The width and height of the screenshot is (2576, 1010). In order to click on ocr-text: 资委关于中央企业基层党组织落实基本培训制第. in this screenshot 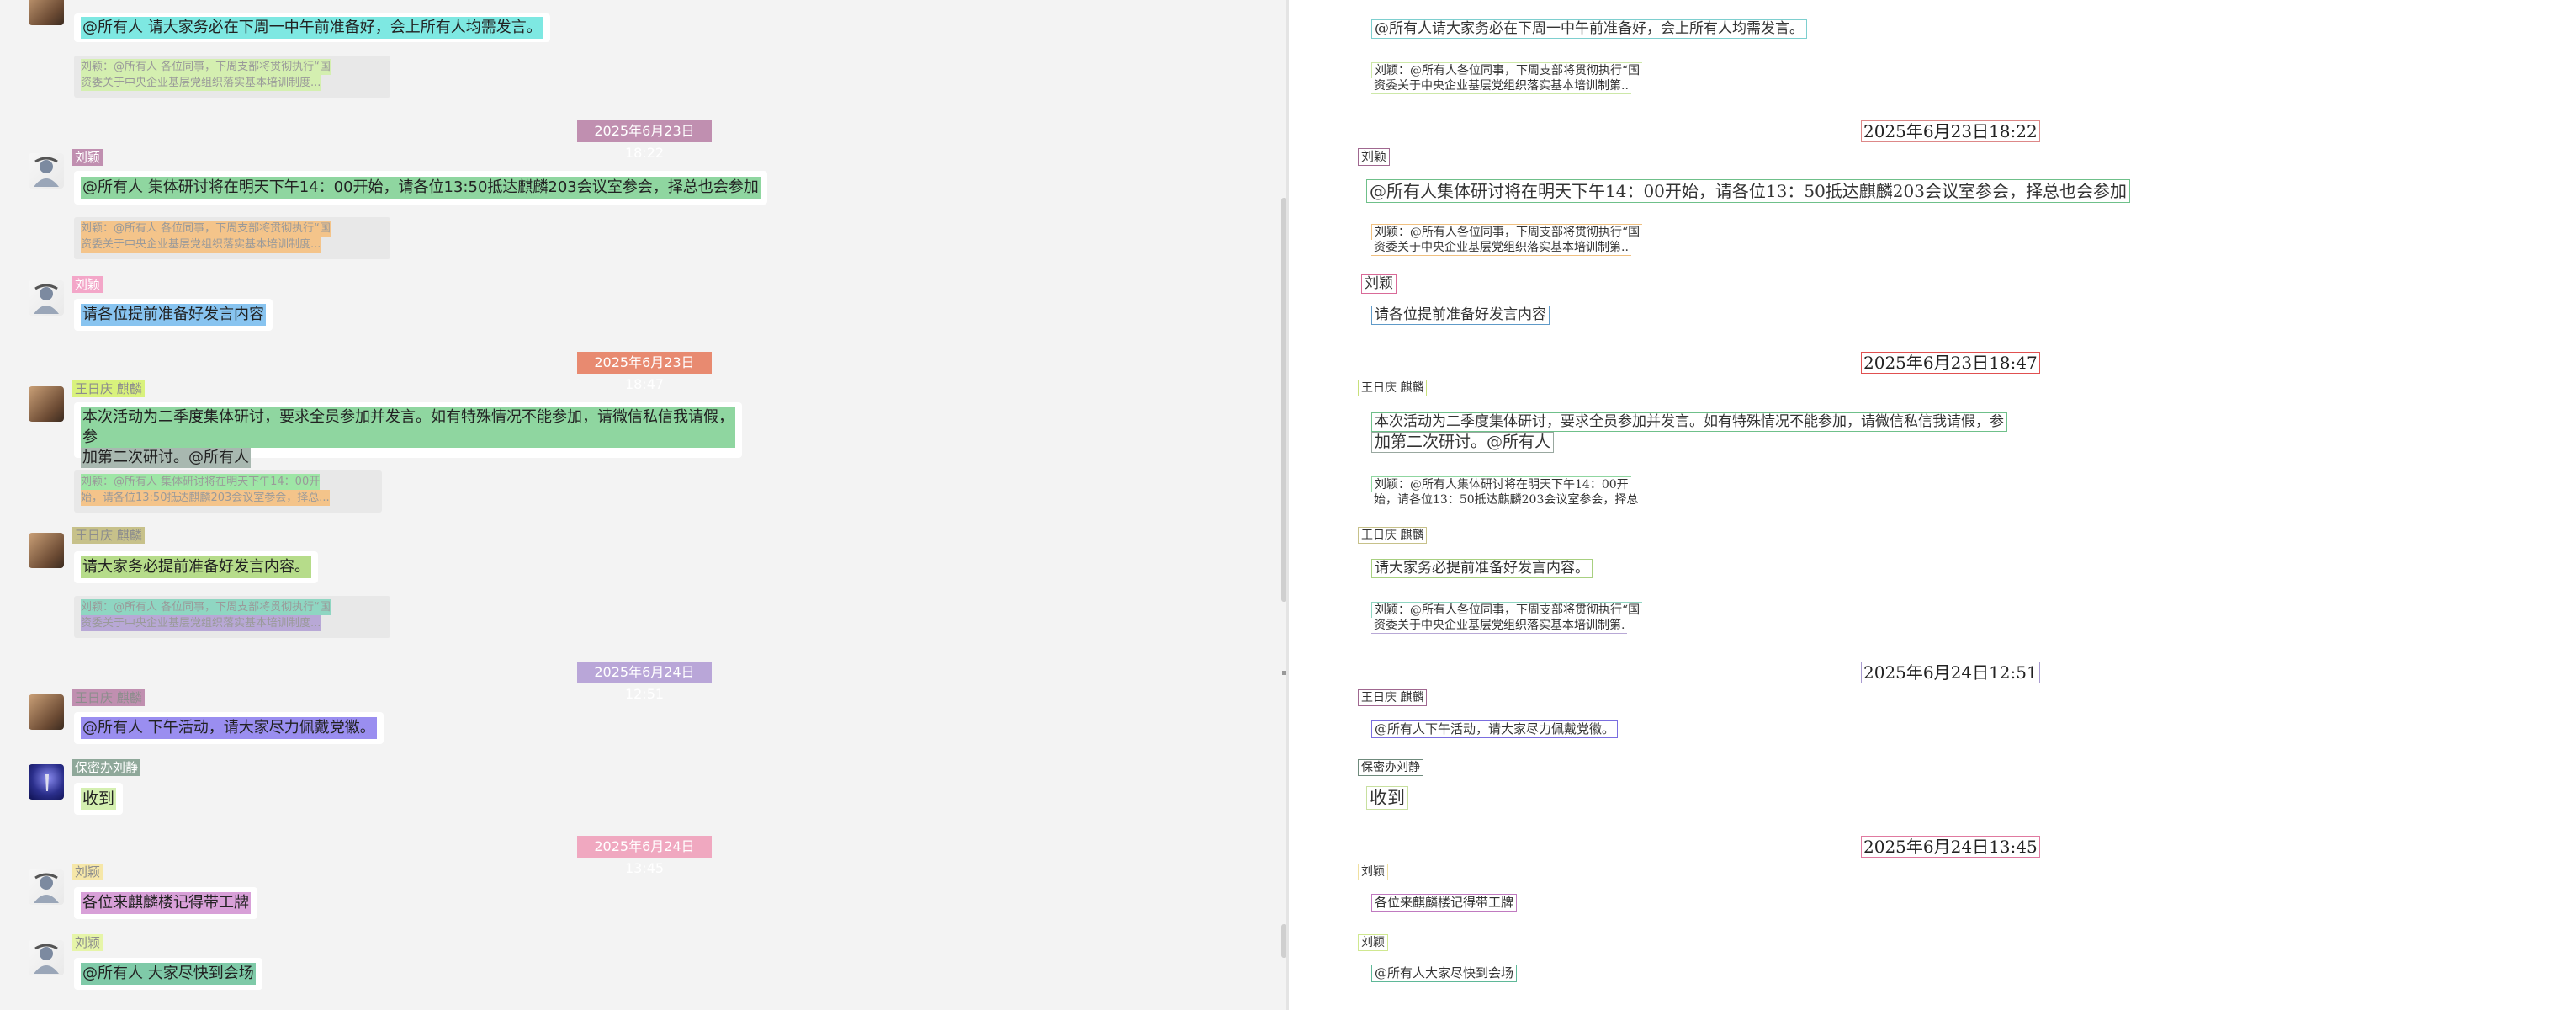, I will do `click(1499, 626)`.